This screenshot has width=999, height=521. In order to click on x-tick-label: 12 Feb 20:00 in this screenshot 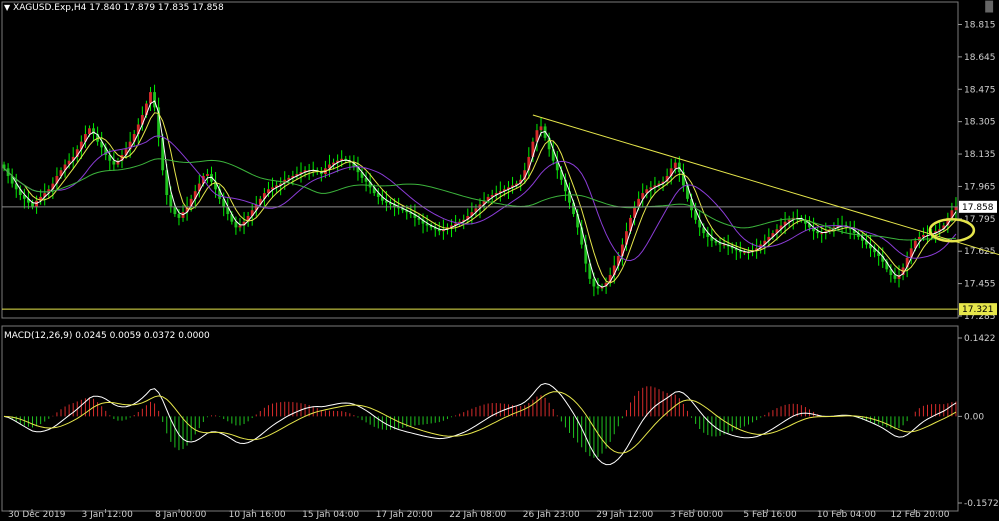, I will do `click(919, 515)`.